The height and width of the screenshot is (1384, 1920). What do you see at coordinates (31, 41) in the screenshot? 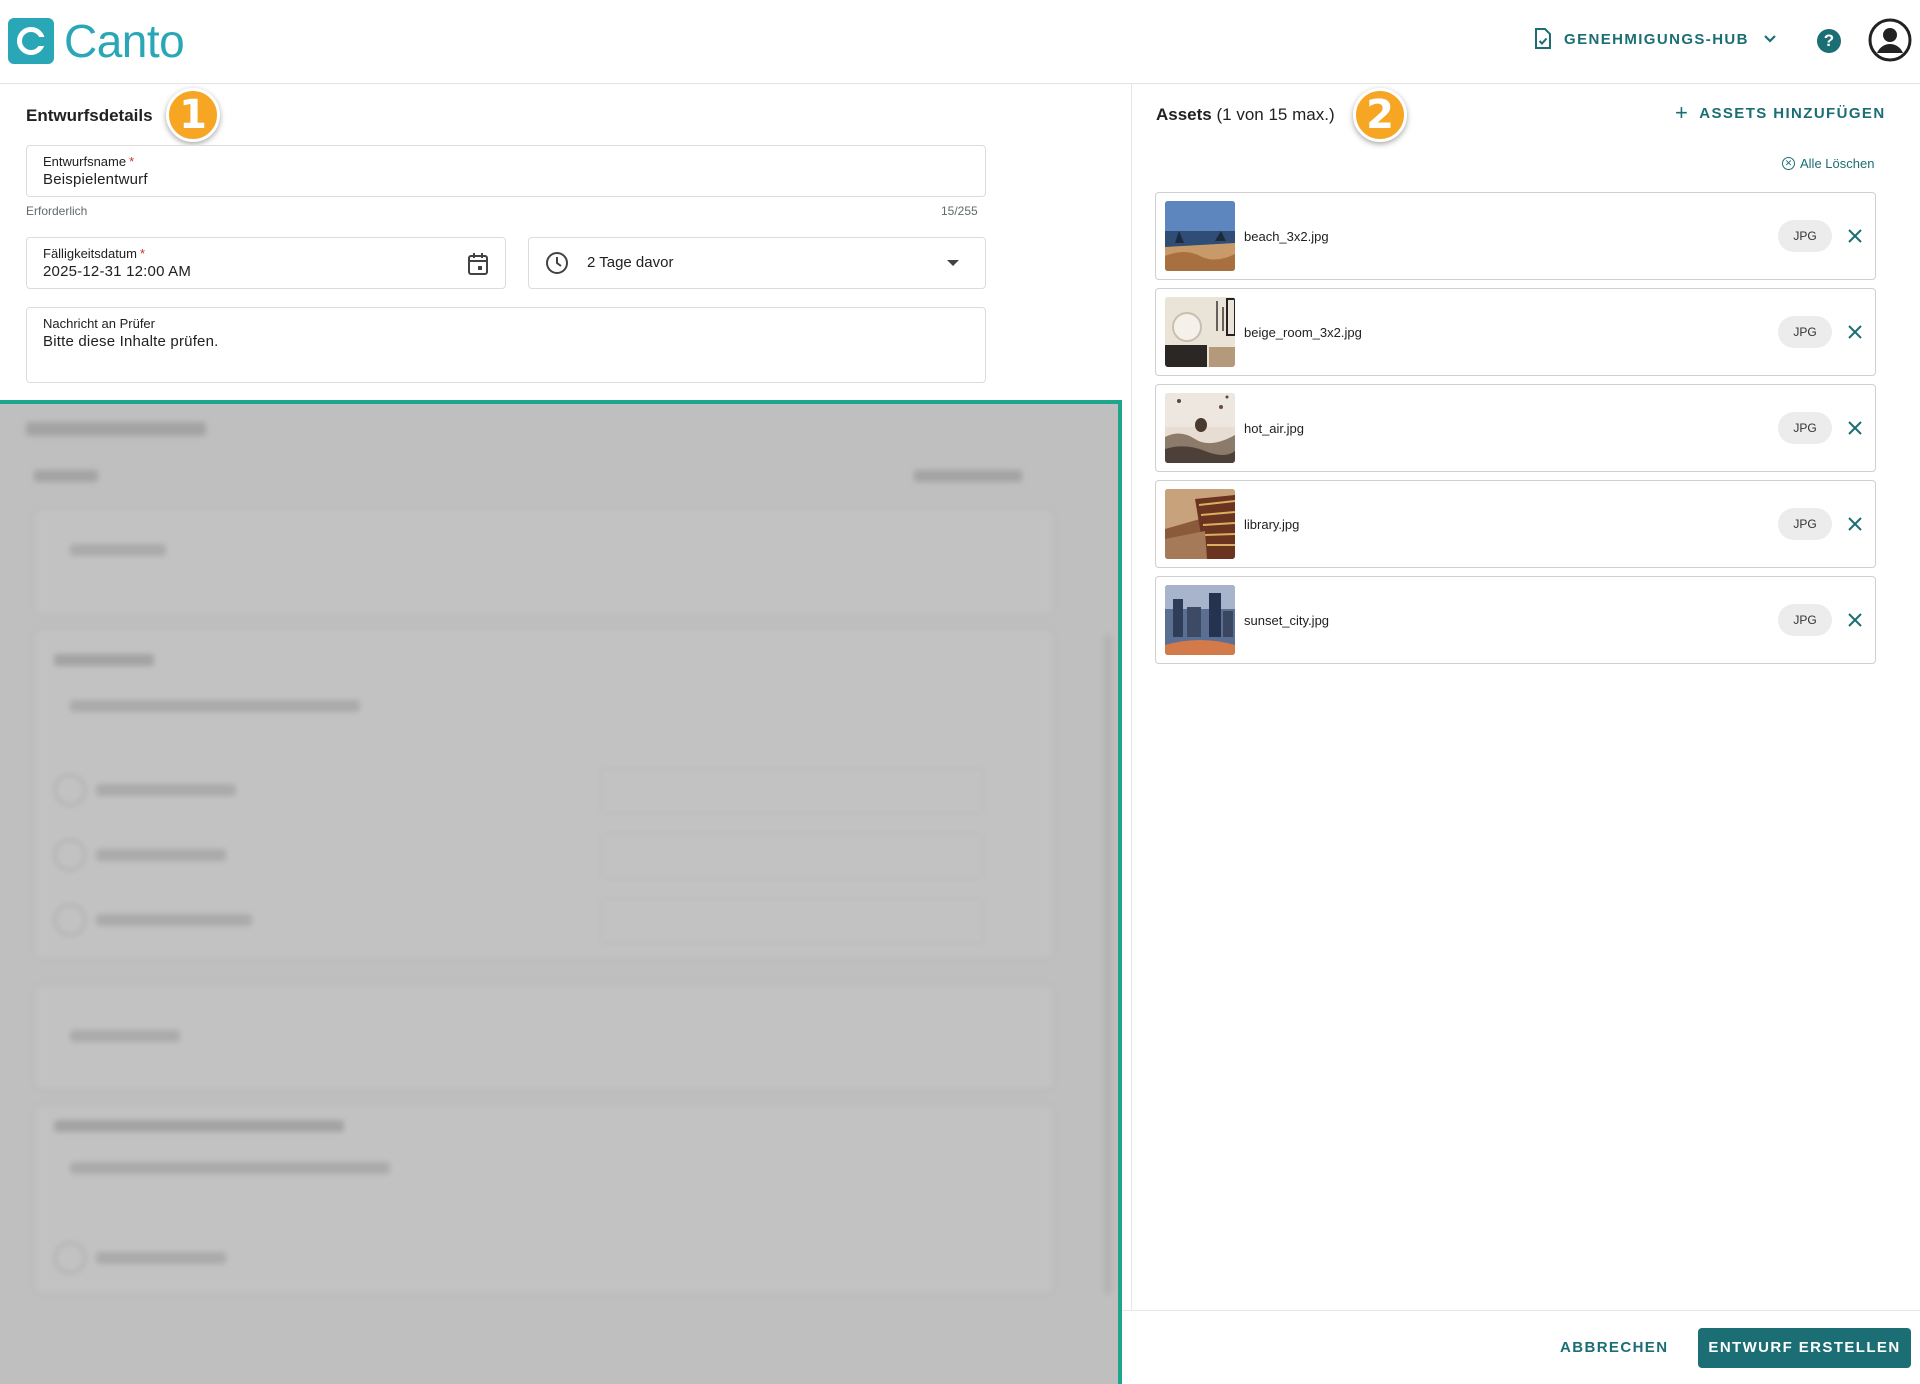
I see `canto-logo-icon` at bounding box center [31, 41].